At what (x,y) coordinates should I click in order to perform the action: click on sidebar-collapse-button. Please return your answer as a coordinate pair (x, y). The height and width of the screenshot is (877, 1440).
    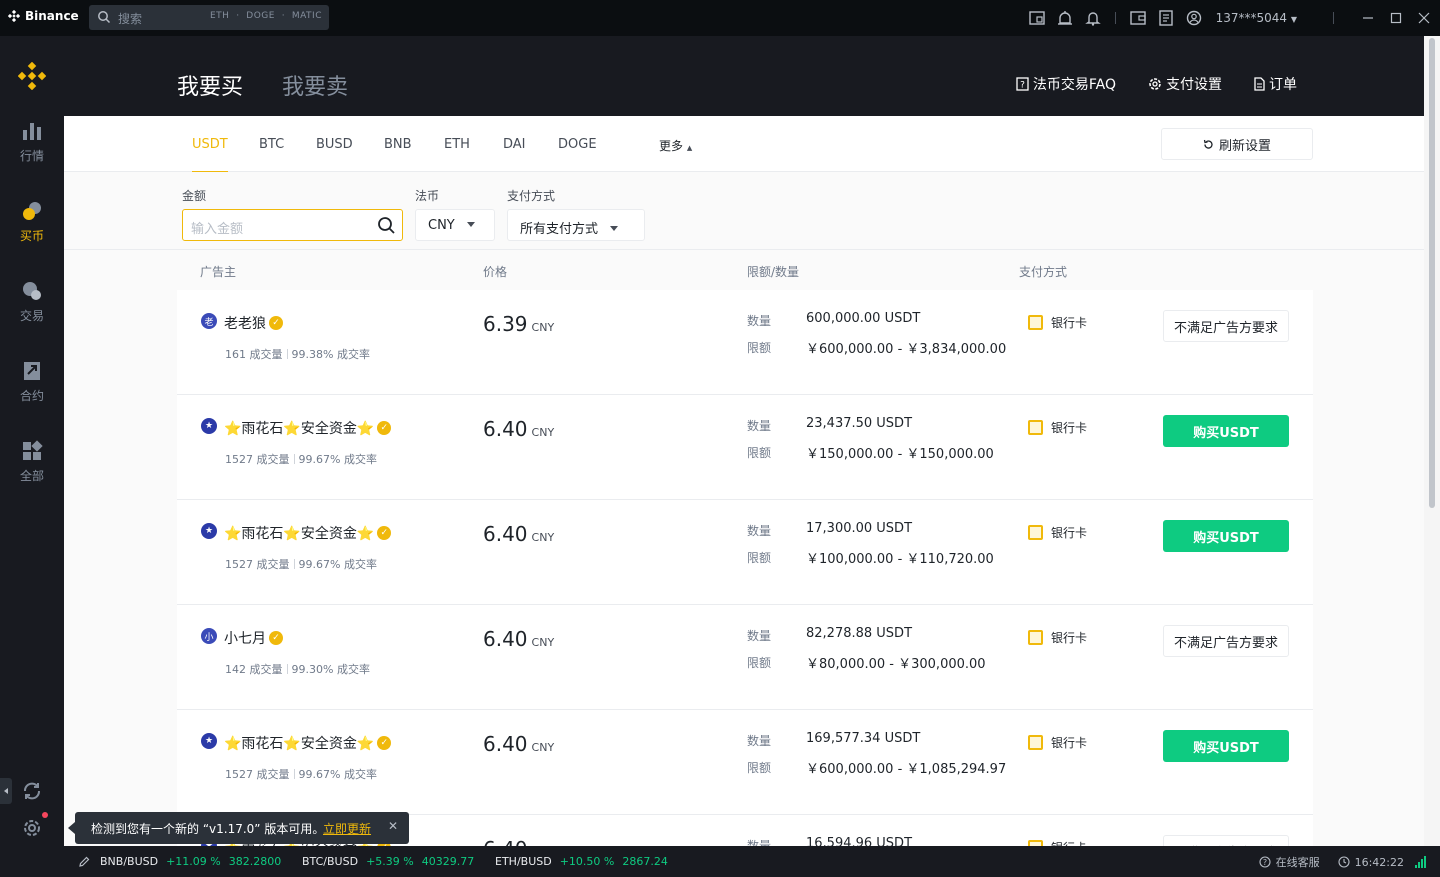
    Looking at the image, I should click on (6, 791).